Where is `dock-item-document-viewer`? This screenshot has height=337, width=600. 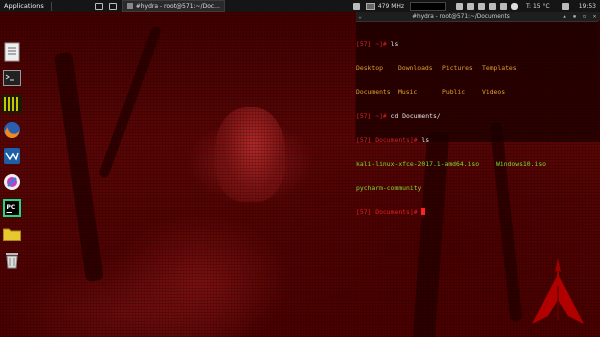 dock-item-document-viewer is located at coordinates (12, 52).